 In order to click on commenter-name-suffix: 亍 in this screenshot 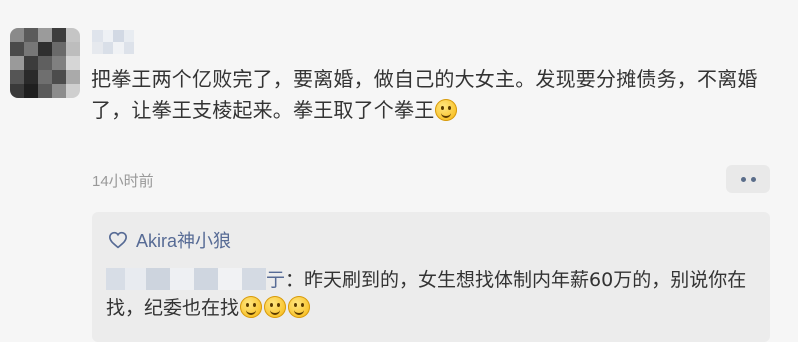, I will do `click(275, 280)`.